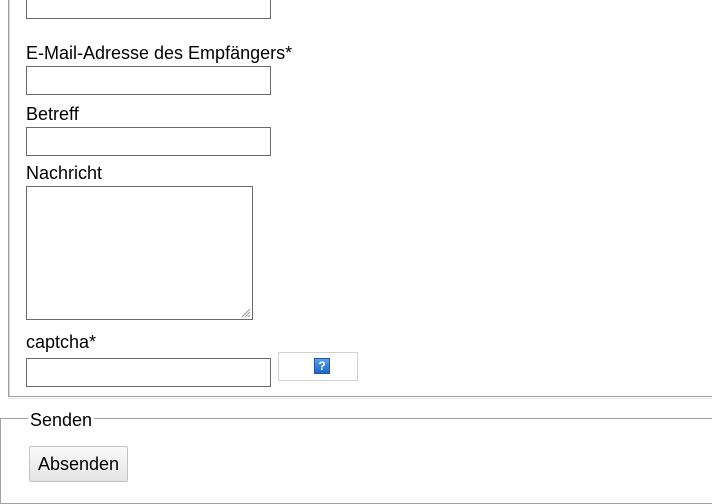  I want to click on fieldset-border-bottom, so click(360, 397).